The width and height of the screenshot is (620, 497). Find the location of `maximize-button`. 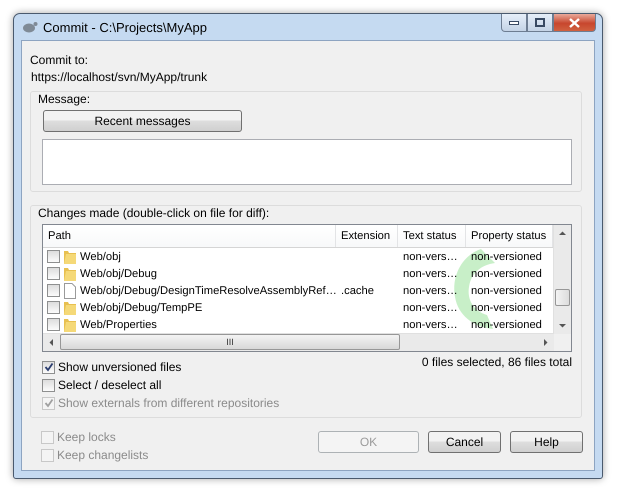

maximize-button is located at coordinates (540, 23).